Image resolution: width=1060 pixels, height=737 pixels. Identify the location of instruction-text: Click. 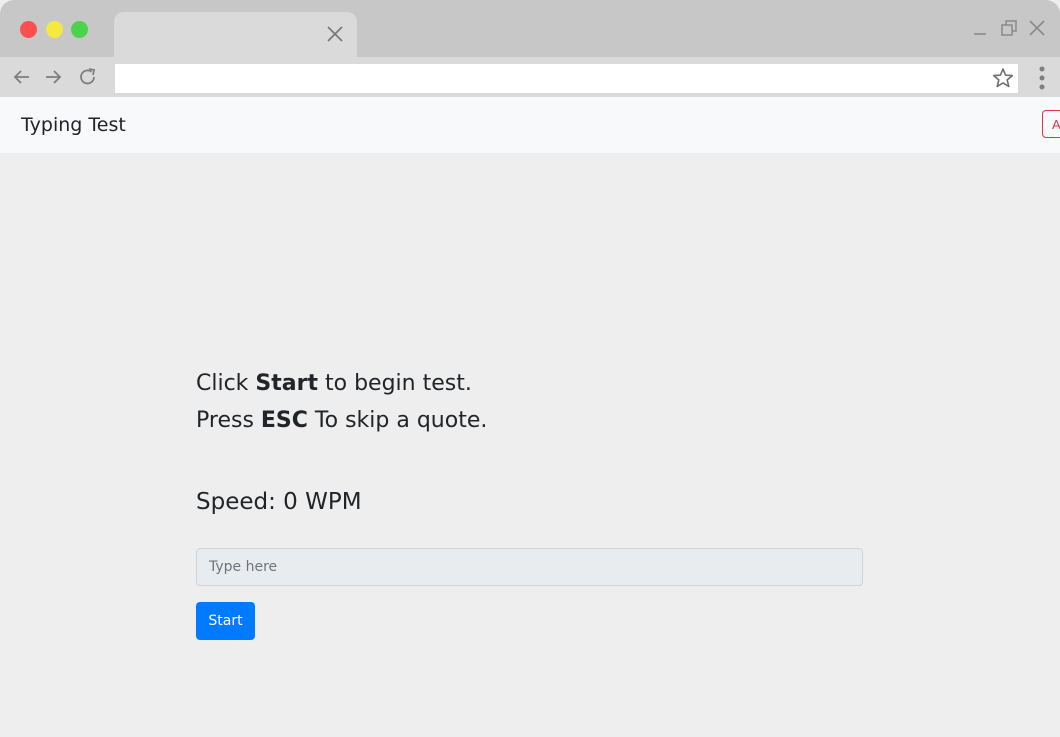
(226, 383).